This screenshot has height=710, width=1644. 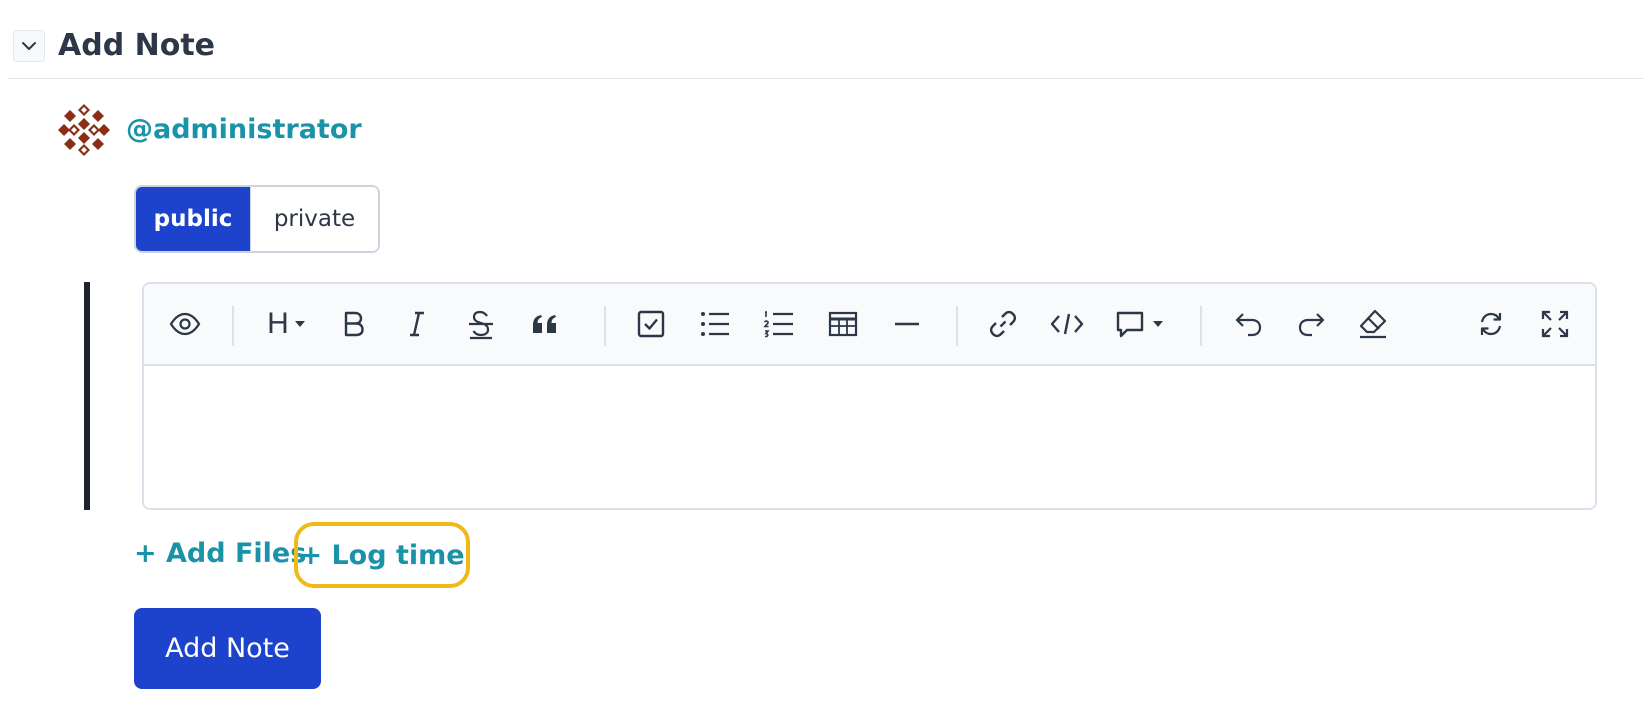 I want to click on bold-button, so click(x=353, y=324).